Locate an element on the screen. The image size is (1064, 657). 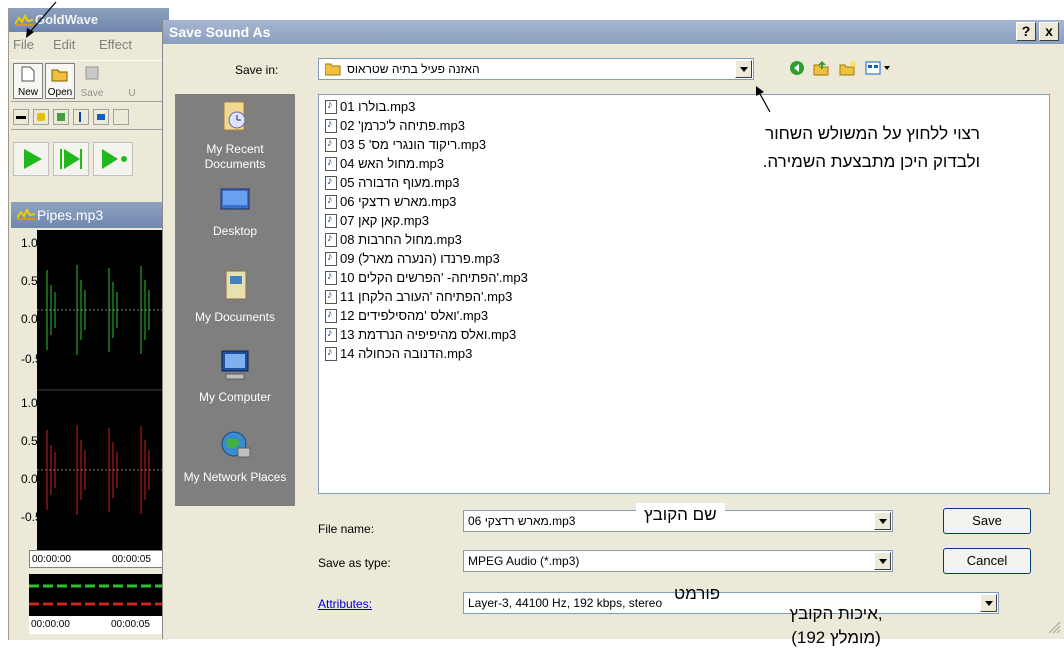
arrow-to-file-menu is located at coordinates (43, 17).